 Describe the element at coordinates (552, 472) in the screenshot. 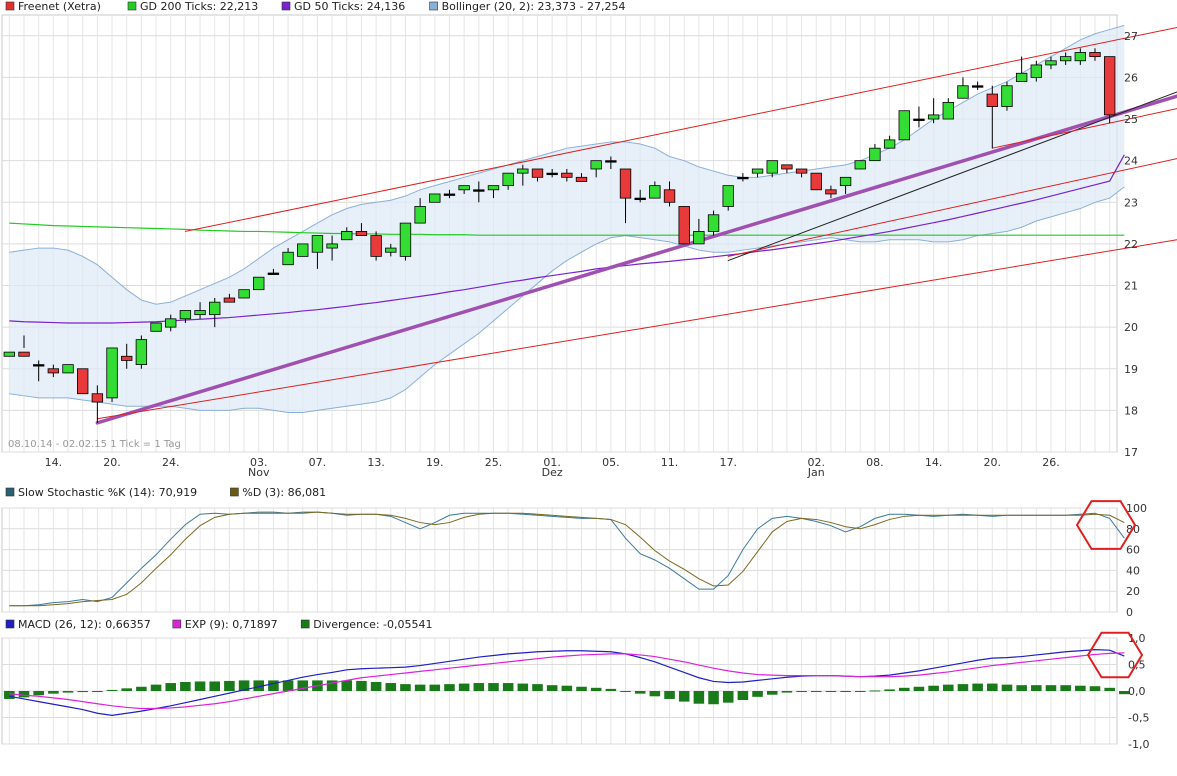

I see `x-tick-month-label: Dez` at that location.